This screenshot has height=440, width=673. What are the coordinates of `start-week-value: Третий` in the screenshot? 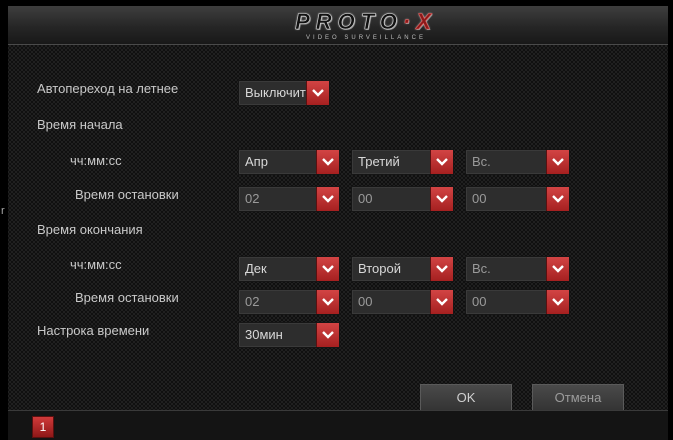 It's located at (379, 161).